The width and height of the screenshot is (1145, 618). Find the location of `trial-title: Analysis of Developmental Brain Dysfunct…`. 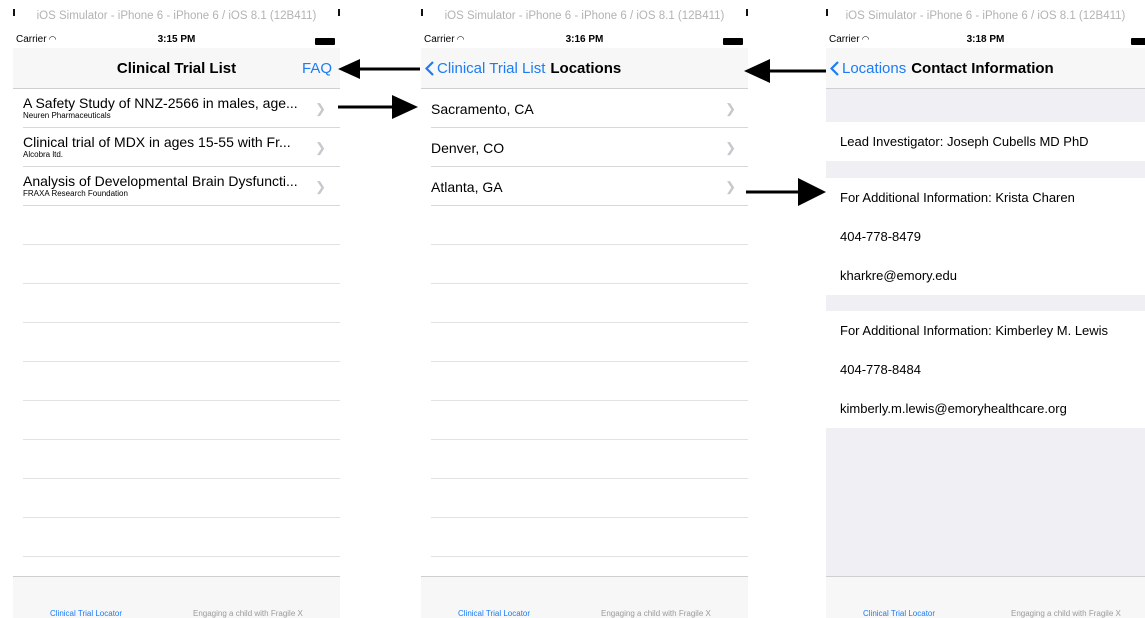

trial-title: Analysis of Developmental Brain Dysfunct… is located at coordinates (160, 181).